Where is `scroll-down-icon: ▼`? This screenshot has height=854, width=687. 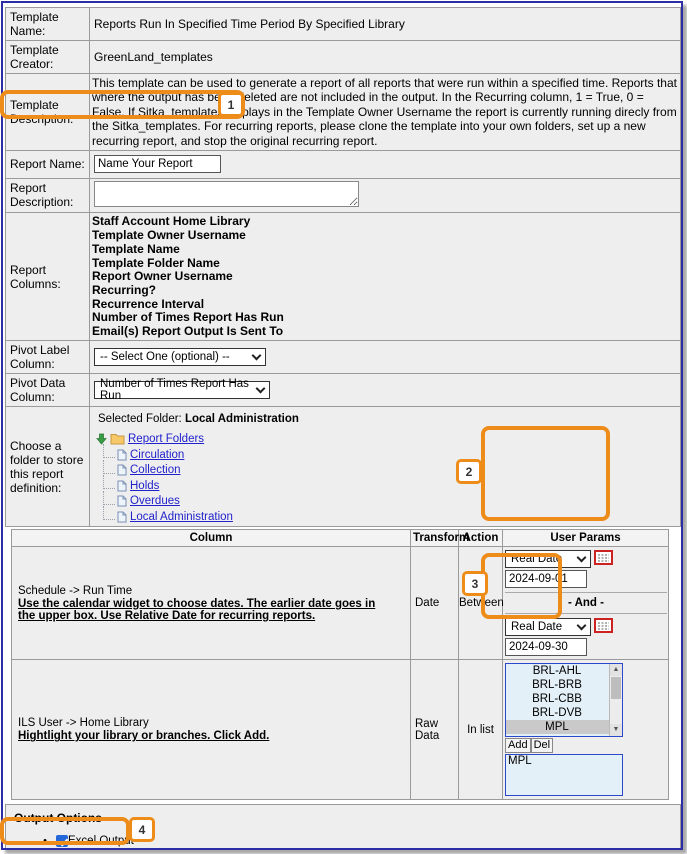 scroll-down-icon: ▼ is located at coordinates (616, 730).